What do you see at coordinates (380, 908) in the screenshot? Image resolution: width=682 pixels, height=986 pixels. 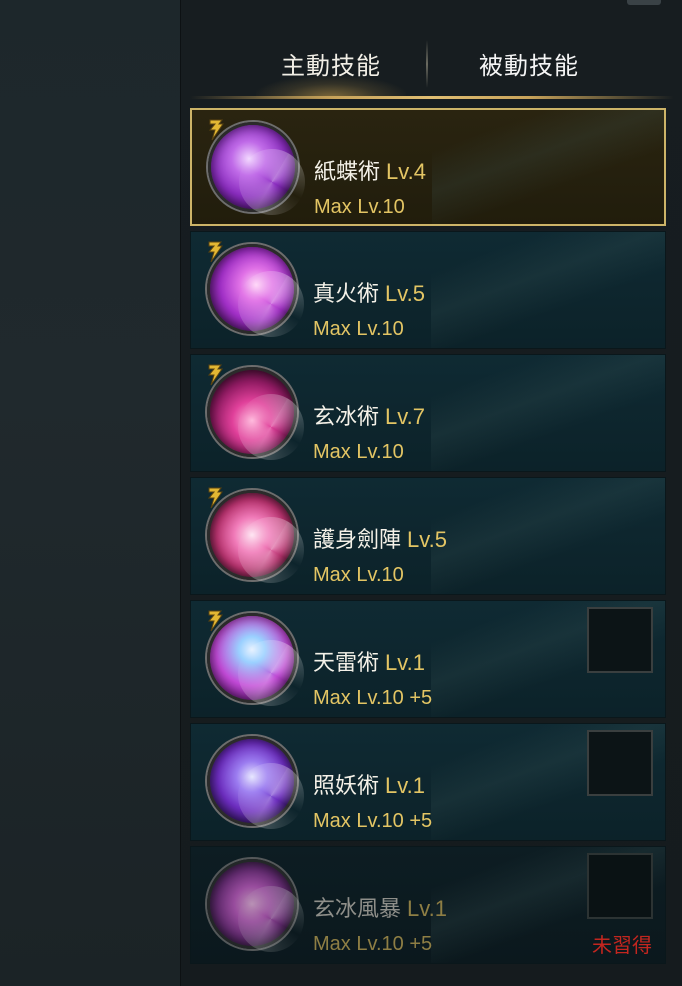 I see `skill-name: 玄冰風暴 Lv.1` at bounding box center [380, 908].